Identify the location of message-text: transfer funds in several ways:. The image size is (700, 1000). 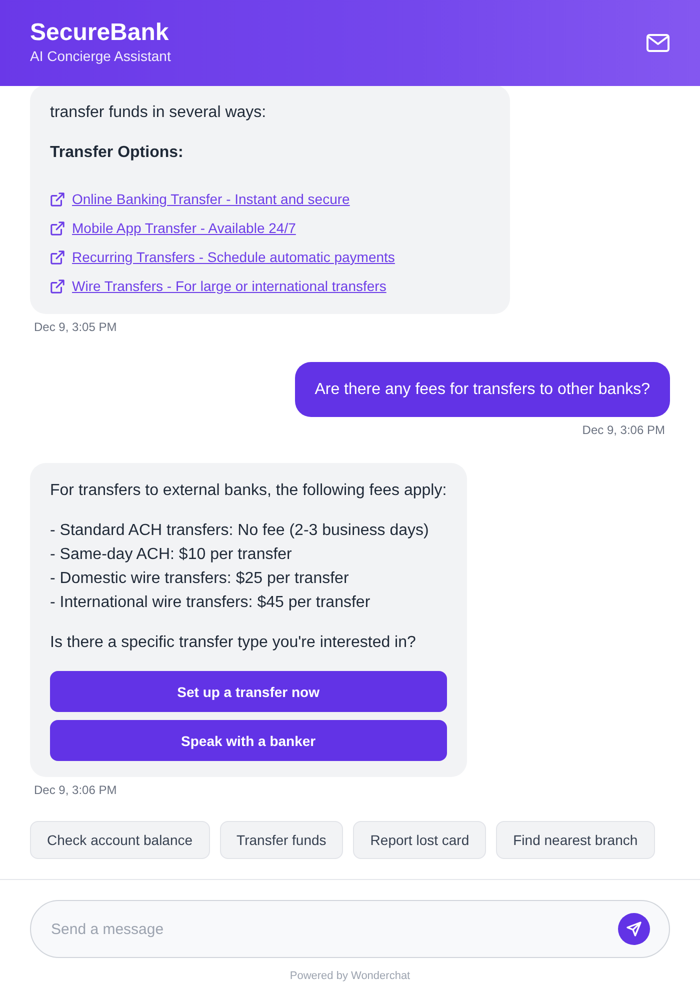
(159, 113).